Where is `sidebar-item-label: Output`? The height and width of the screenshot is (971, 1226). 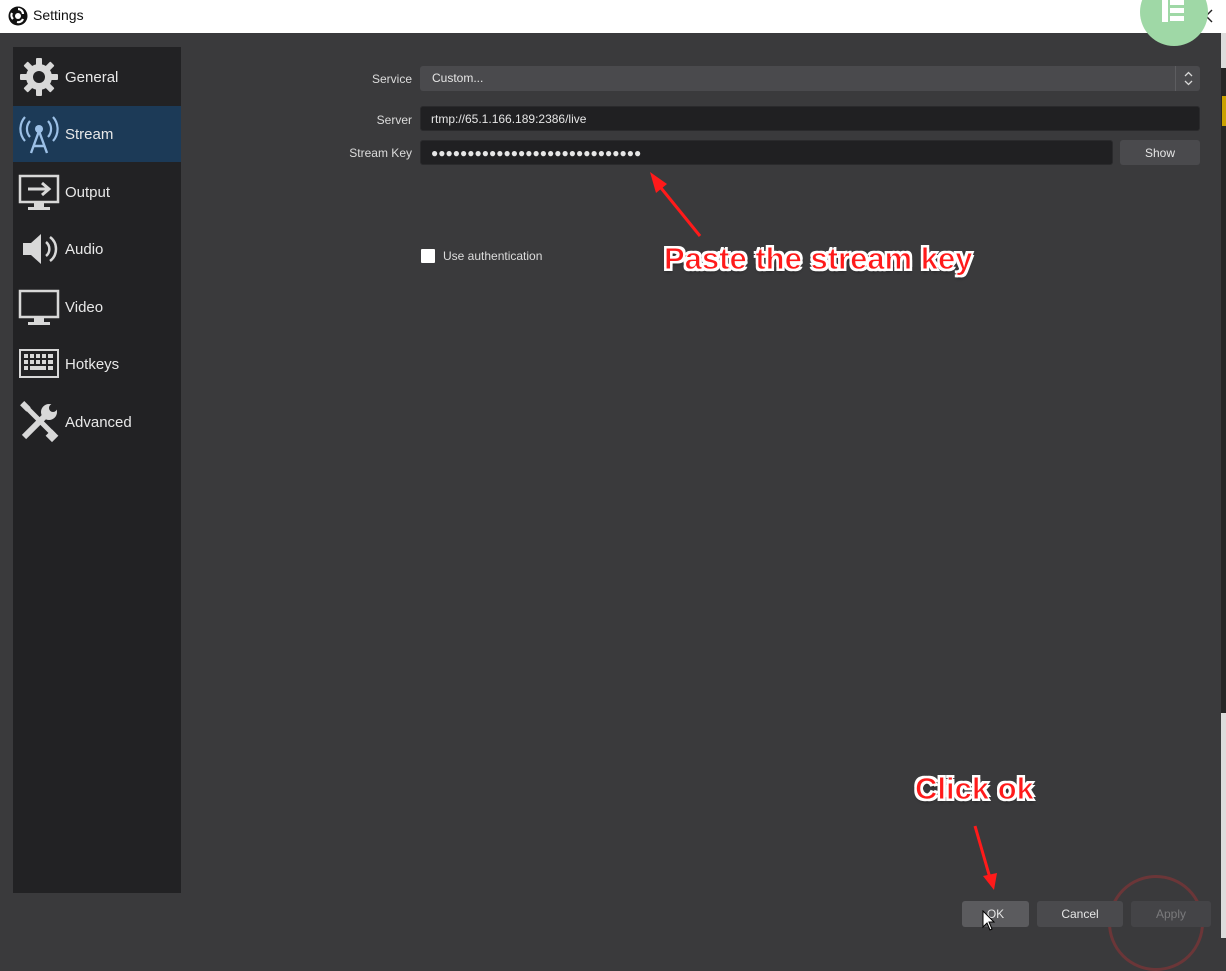
sidebar-item-label: Output is located at coordinates (88, 192).